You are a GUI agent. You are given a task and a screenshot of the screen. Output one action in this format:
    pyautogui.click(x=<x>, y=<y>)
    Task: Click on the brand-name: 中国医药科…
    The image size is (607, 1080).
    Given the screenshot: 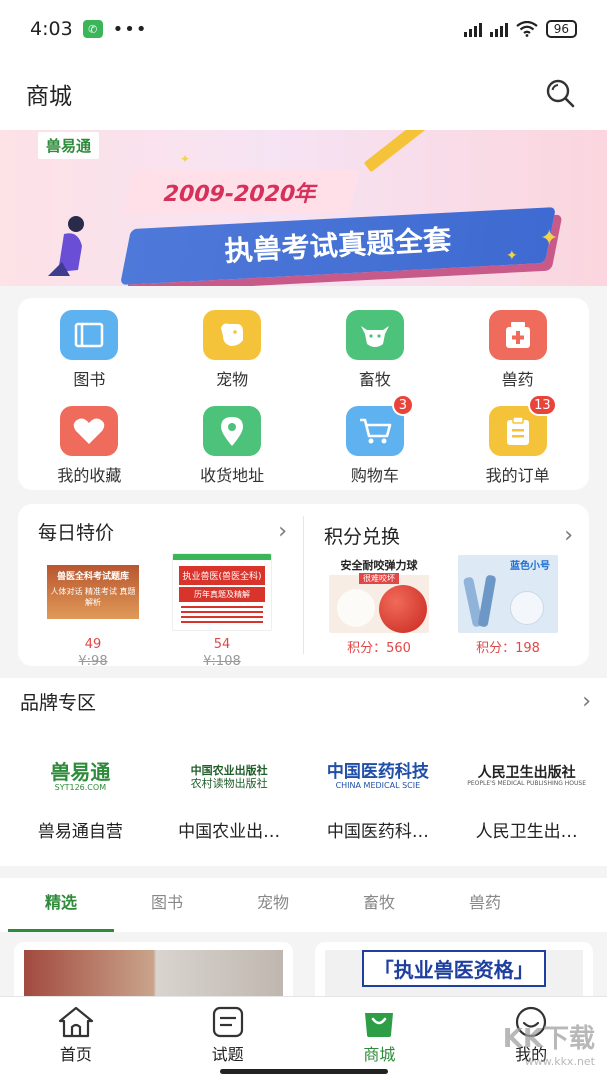 What is the action you would take?
    pyautogui.click(x=377, y=832)
    